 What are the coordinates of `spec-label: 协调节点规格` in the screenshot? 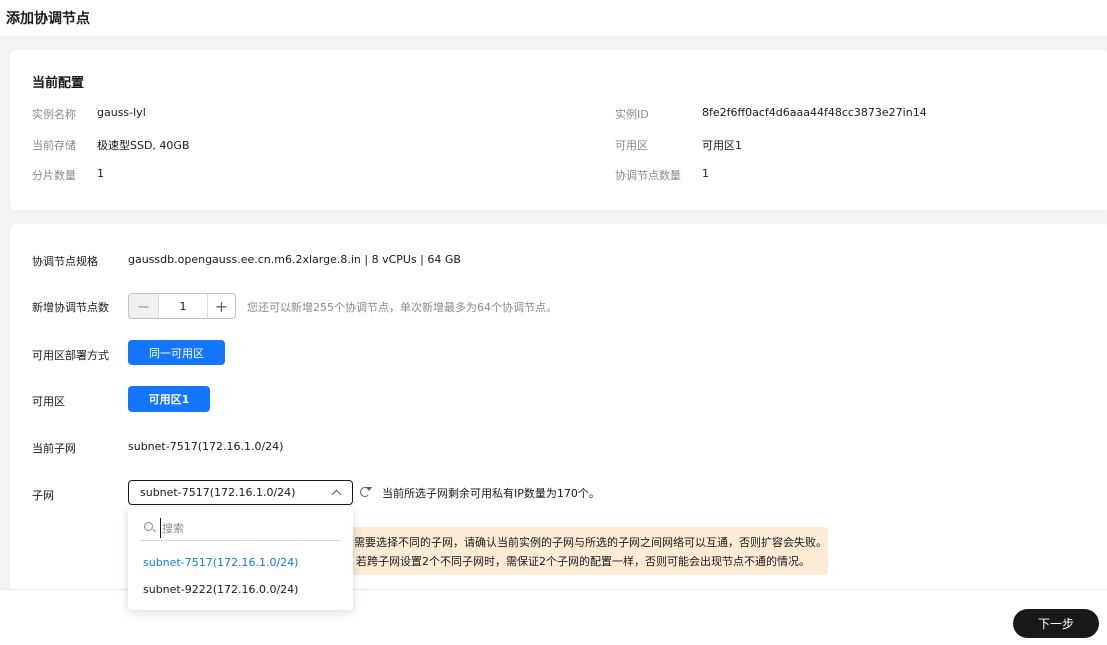 It's located at (65, 261).